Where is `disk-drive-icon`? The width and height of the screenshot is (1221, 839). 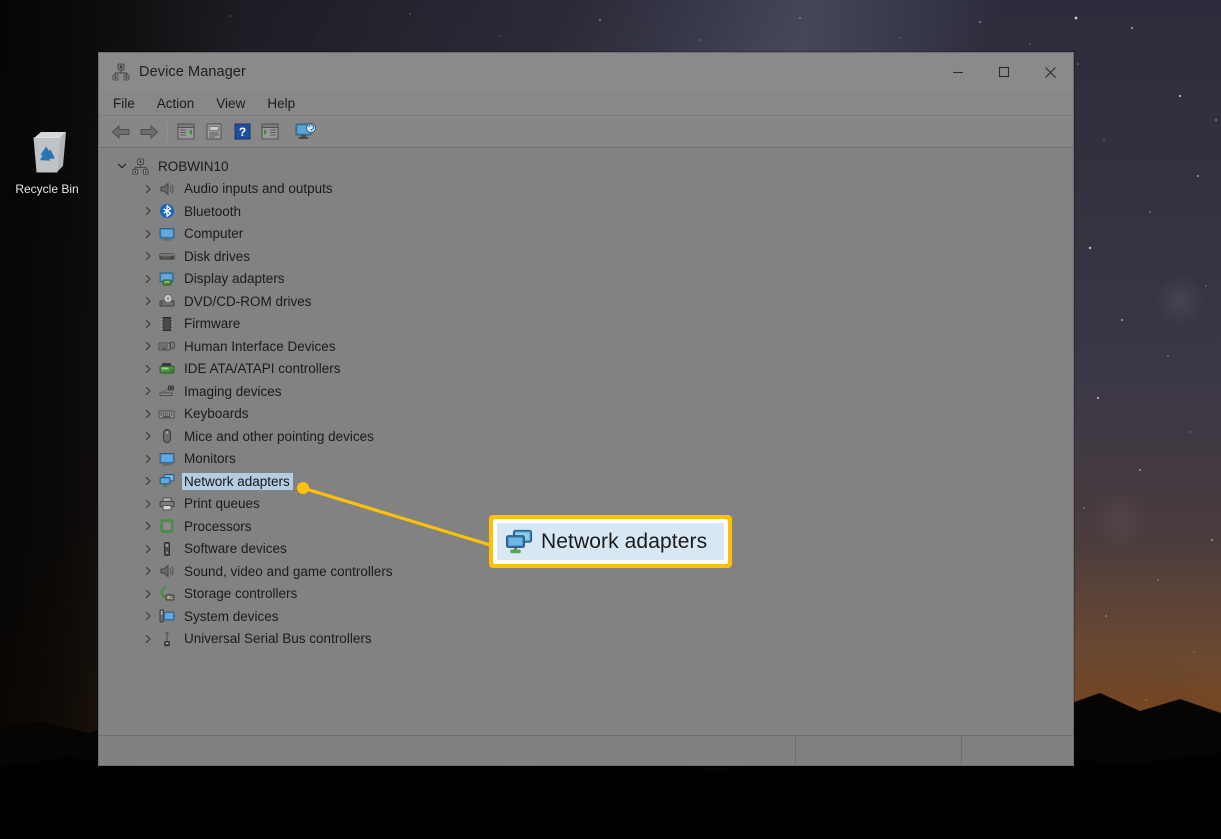 disk-drive-icon is located at coordinates (166, 256).